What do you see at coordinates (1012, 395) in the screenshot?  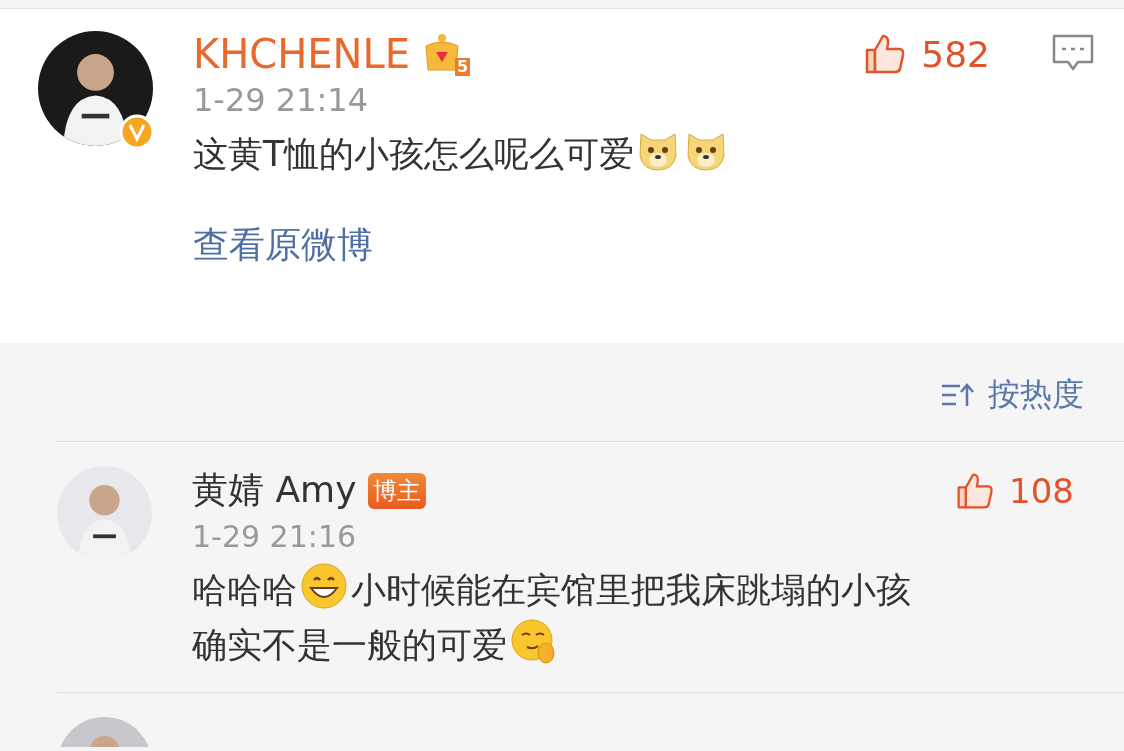 I see `sort-button: 按热度` at bounding box center [1012, 395].